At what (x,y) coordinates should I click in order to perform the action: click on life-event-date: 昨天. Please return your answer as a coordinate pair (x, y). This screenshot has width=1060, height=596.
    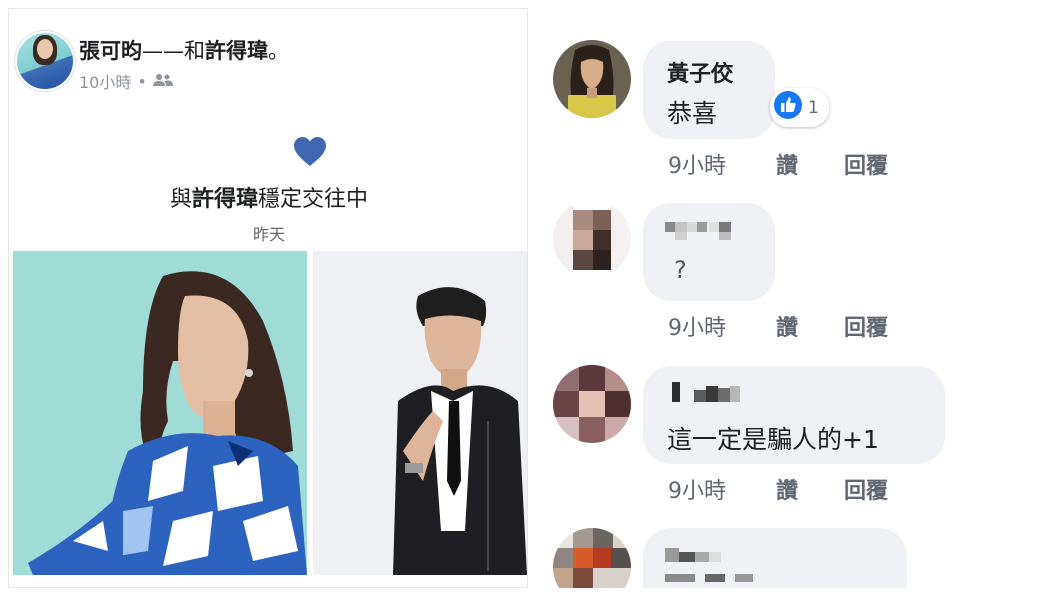
    Looking at the image, I should click on (268, 234).